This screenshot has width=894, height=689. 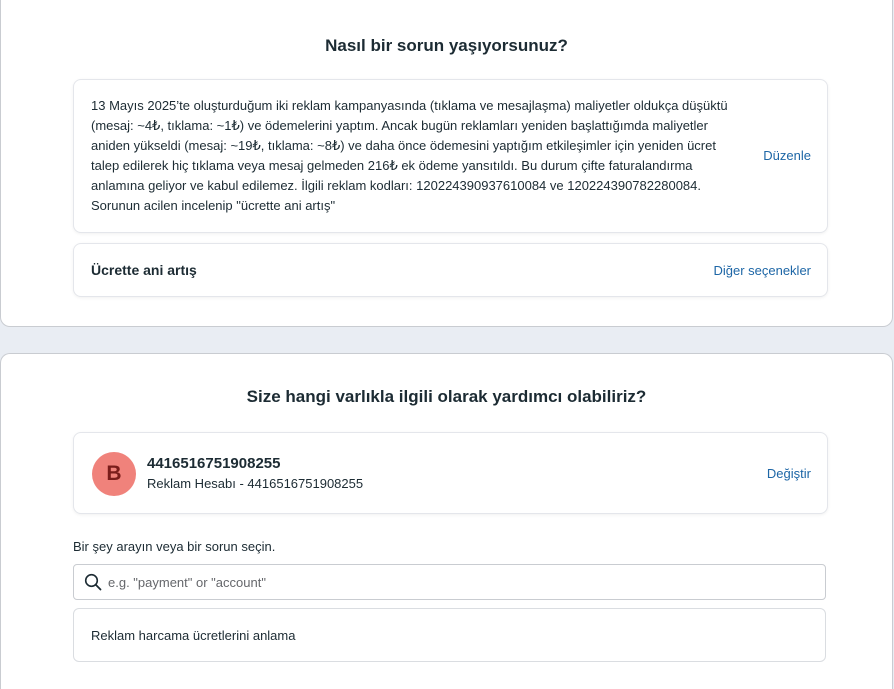 I want to click on search-label: Bir şey arayın veya bir sorun seçin., so click(x=174, y=546).